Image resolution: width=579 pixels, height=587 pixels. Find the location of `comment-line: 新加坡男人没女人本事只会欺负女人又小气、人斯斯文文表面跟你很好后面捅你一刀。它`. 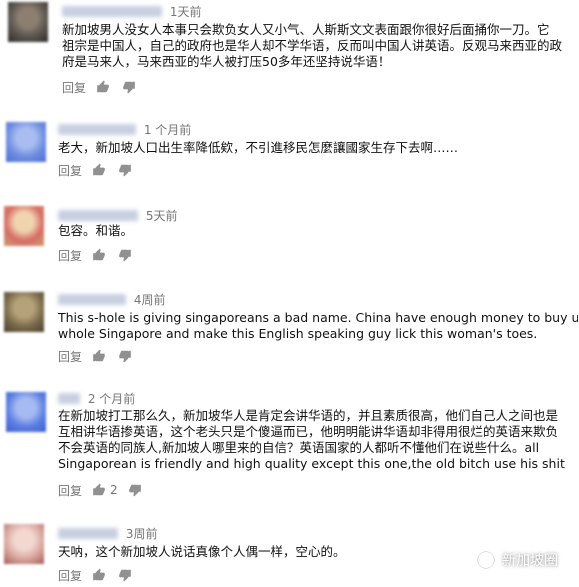

comment-line: 新加坡男人没女人本事只会欺负女人又小气、人斯斯文文表面跟你很好后面捅你一刀。它 is located at coordinates (306, 29).